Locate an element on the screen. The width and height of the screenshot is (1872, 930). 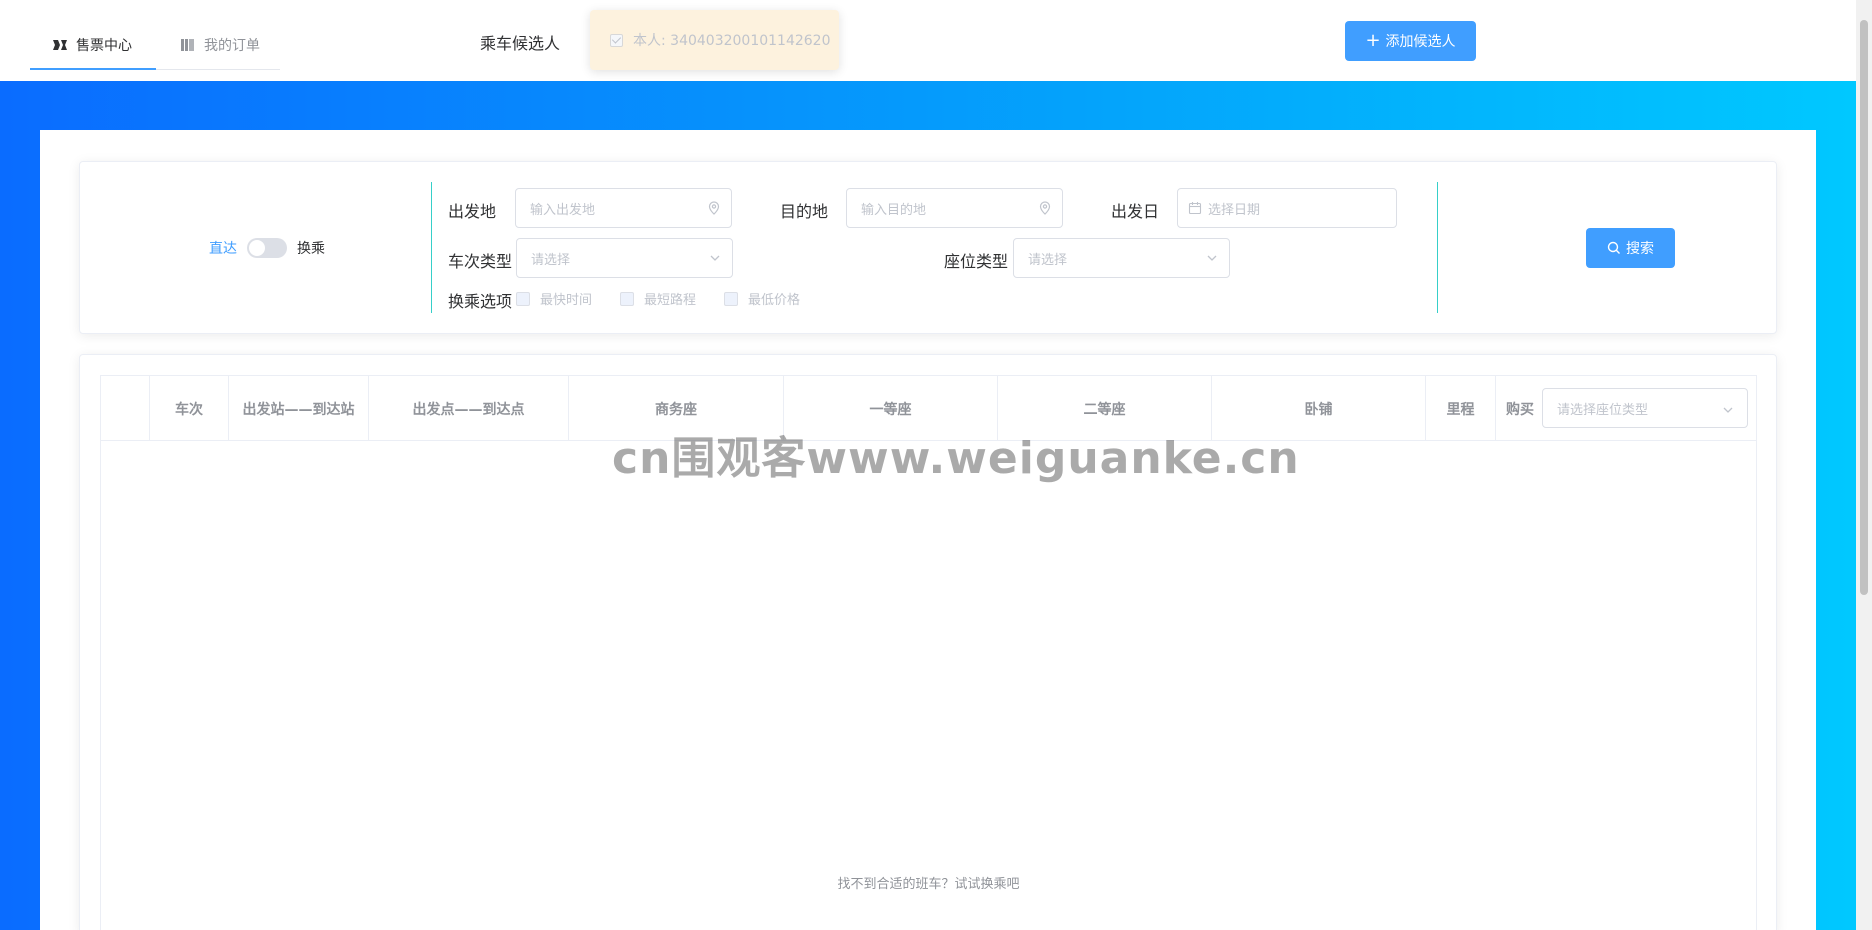
date-label: 出发日 is located at coordinates (1135, 211).